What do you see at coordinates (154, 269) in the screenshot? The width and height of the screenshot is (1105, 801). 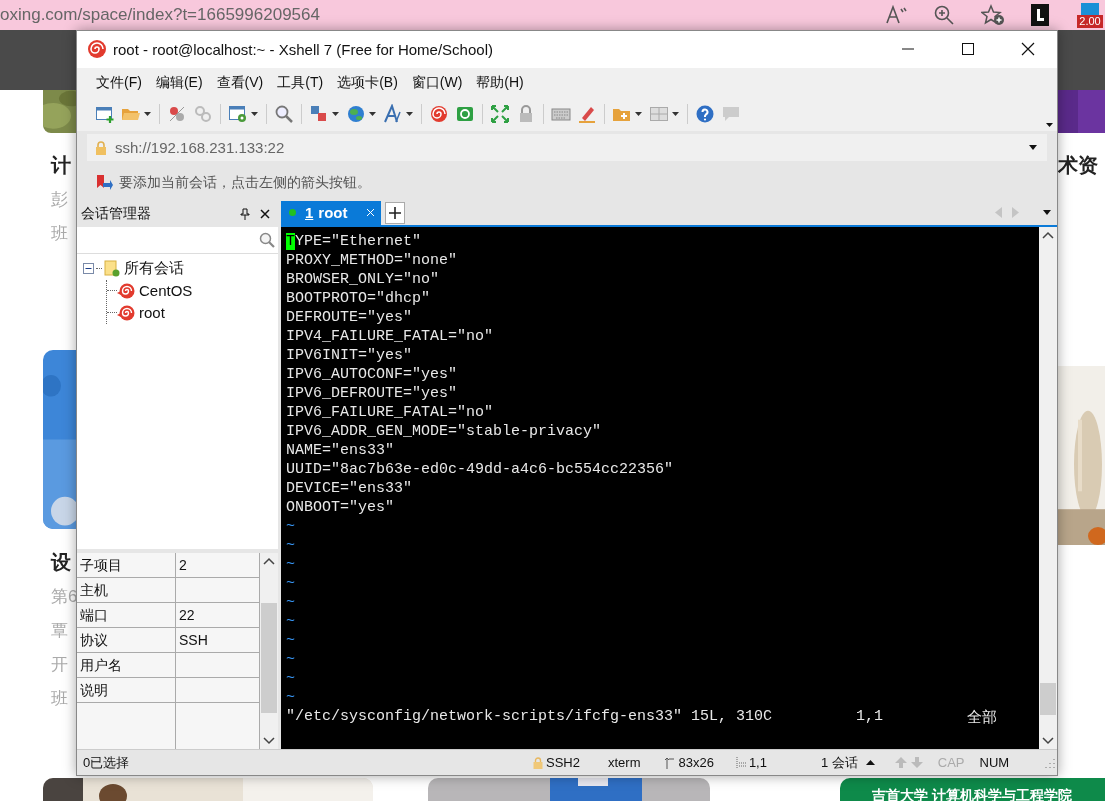 I see `tree-item: 所有会话` at bounding box center [154, 269].